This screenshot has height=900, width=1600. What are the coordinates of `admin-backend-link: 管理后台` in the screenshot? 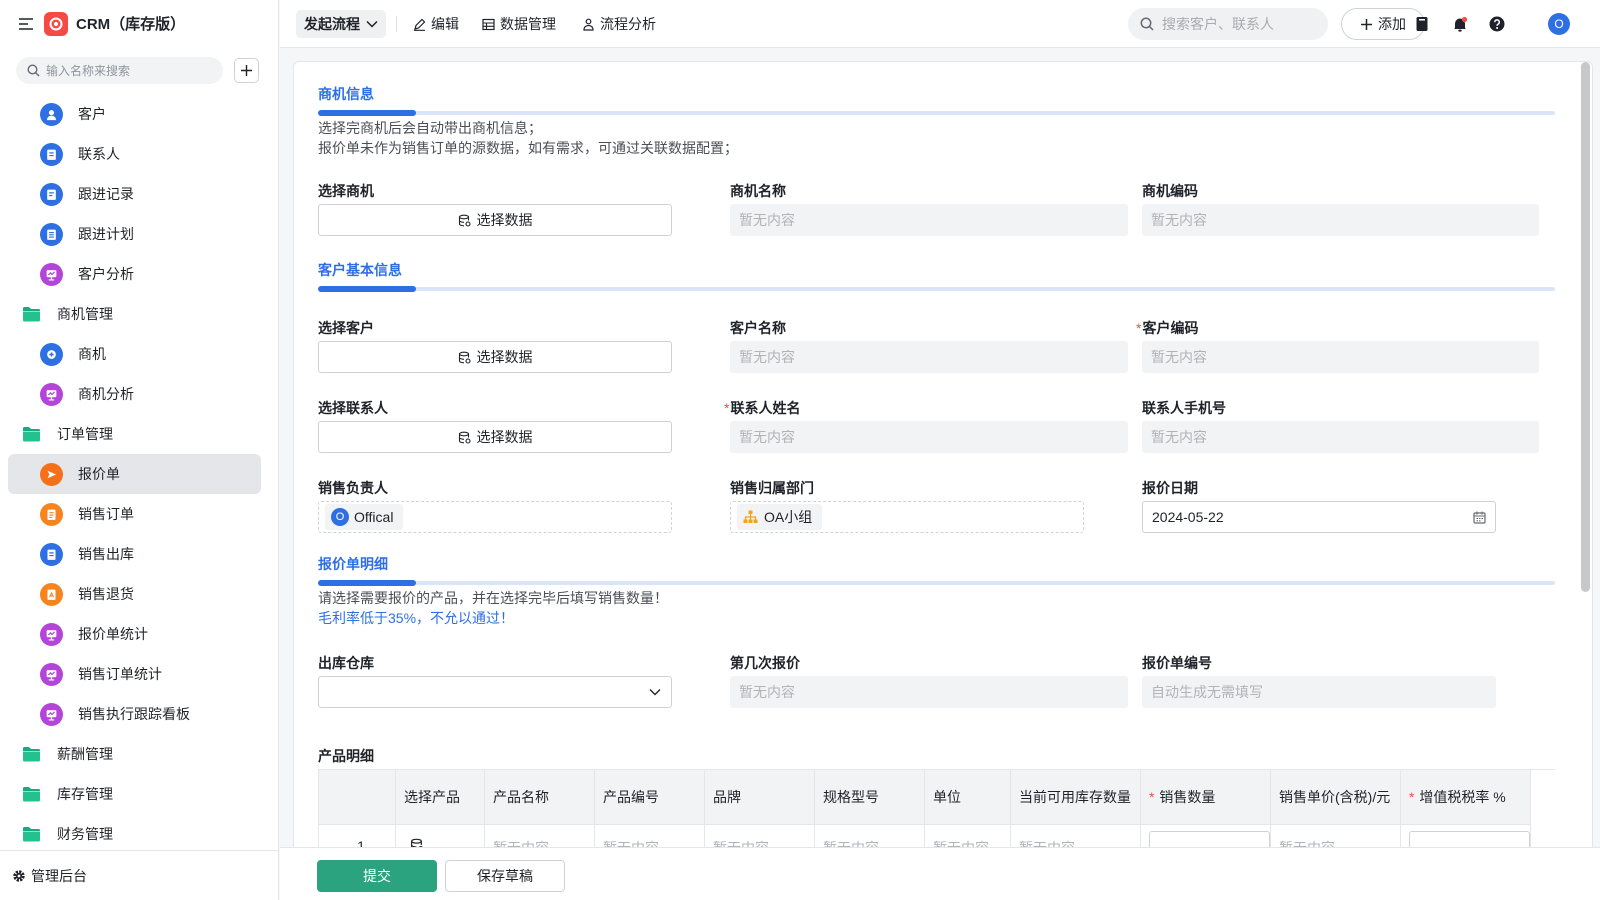 It's located at (139, 875).